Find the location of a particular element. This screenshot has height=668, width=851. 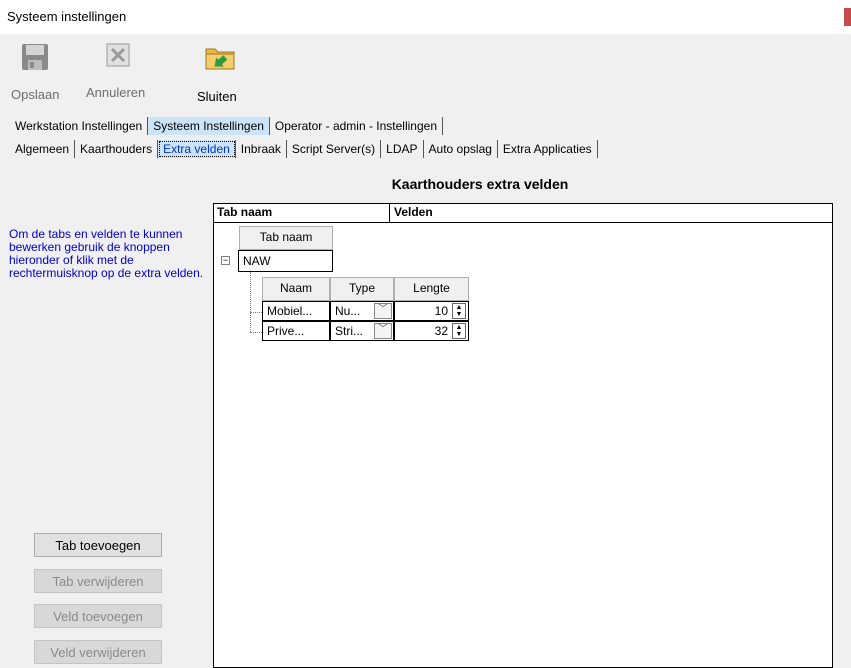

collapse-icon: − is located at coordinates (225, 260).